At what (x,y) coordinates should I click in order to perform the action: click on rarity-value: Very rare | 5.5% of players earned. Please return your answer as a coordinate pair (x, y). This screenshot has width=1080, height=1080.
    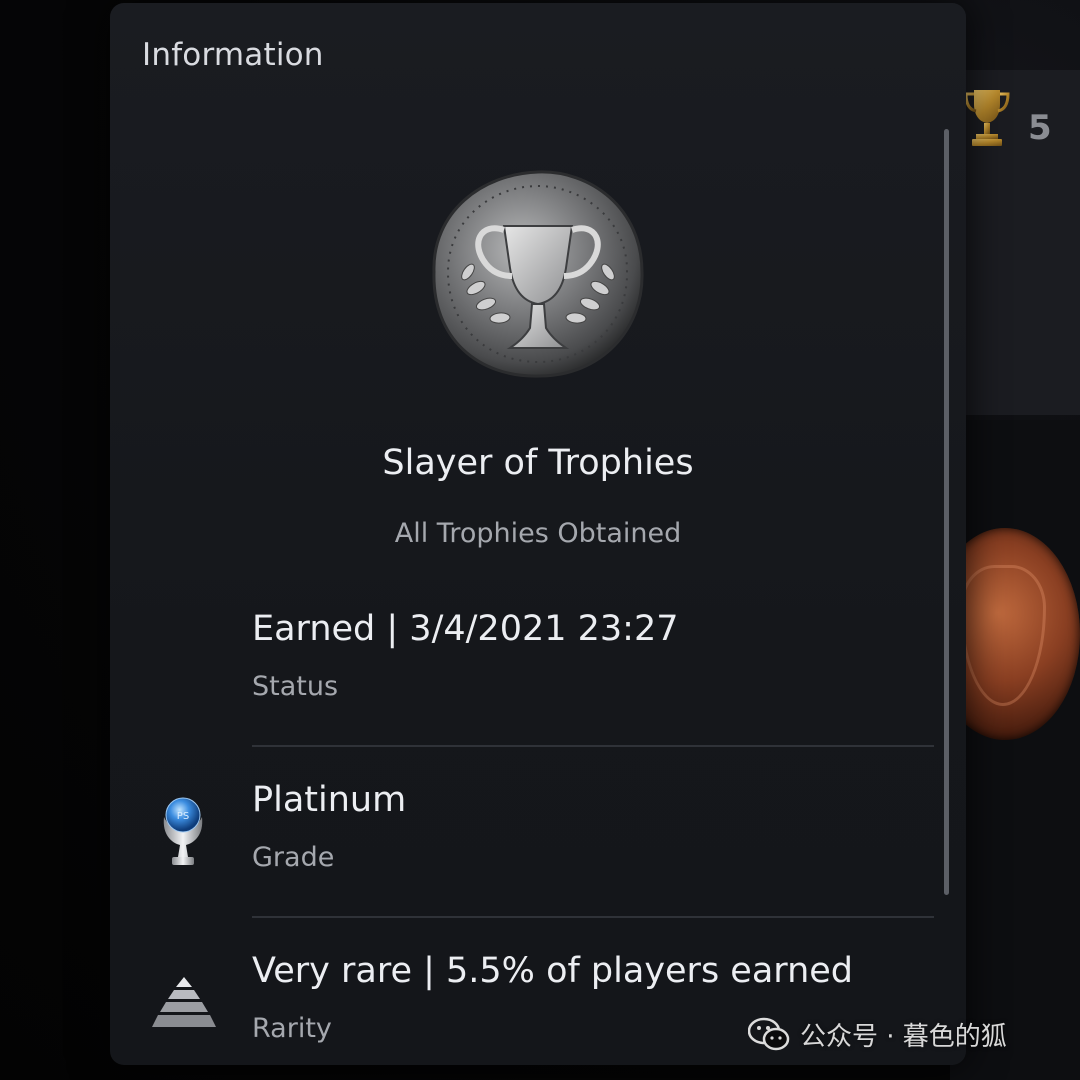
    Looking at the image, I should click on (552, 971).